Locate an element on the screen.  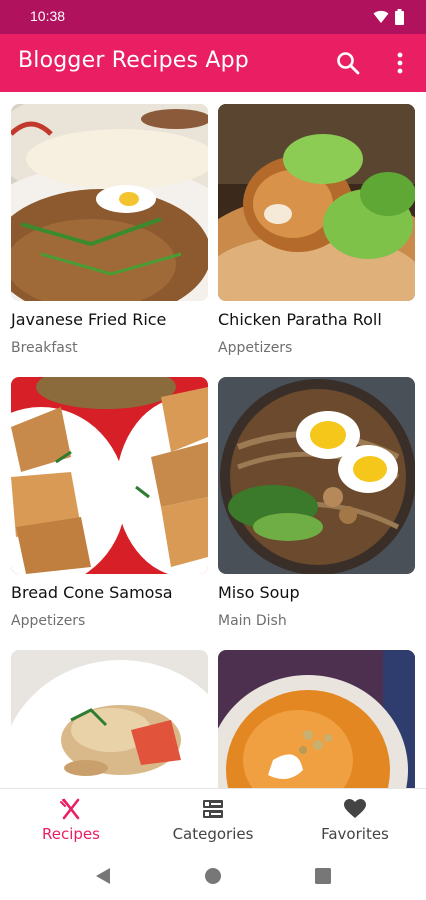
nav-label: Recipes is located at coordinates (71, 834).